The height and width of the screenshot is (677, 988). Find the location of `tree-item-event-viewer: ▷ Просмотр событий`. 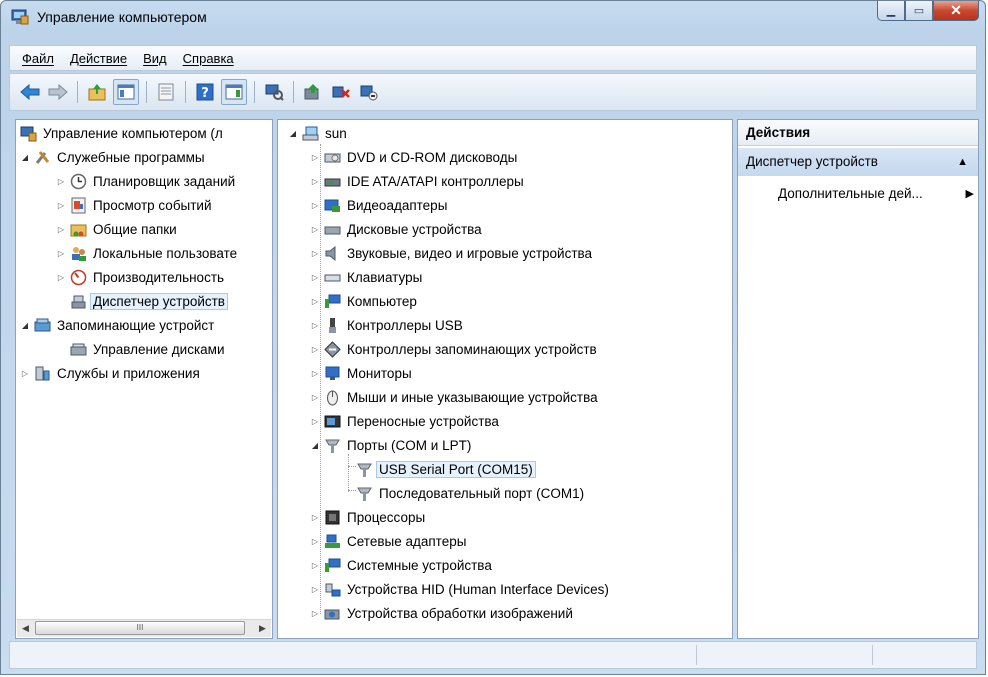

tree-item-event-viewer: ▷ Просмотр событий is located at coordinates (134, 205).